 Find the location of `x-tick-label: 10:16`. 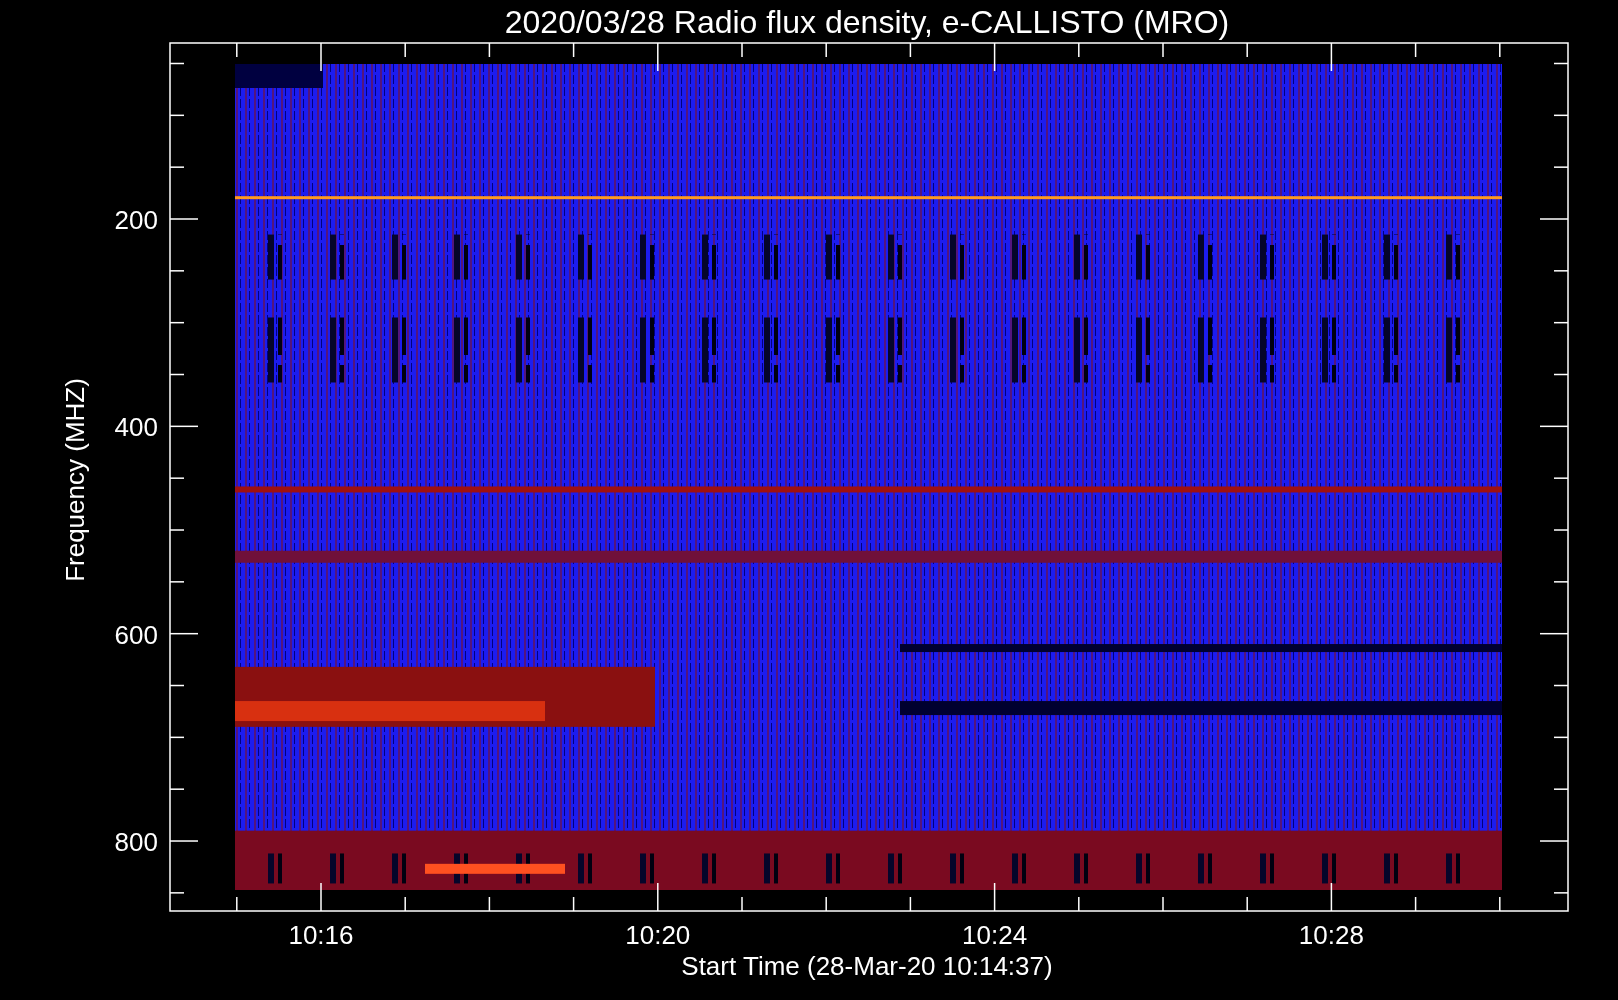

x-tick-label: 10:16 is located at coordinates (321, 935).